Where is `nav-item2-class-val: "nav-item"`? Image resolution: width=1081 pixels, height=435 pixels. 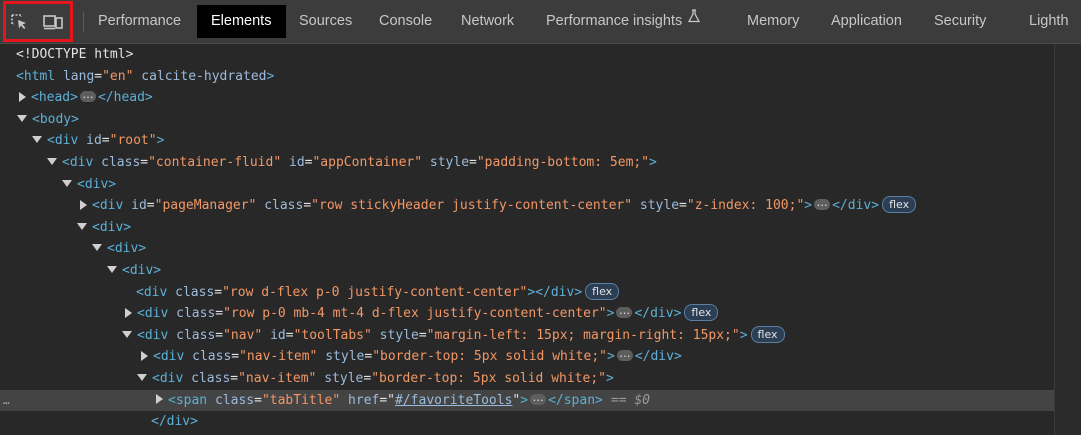
nav-item2-class-val: "nav-item" is located at coordinates (277, 378).